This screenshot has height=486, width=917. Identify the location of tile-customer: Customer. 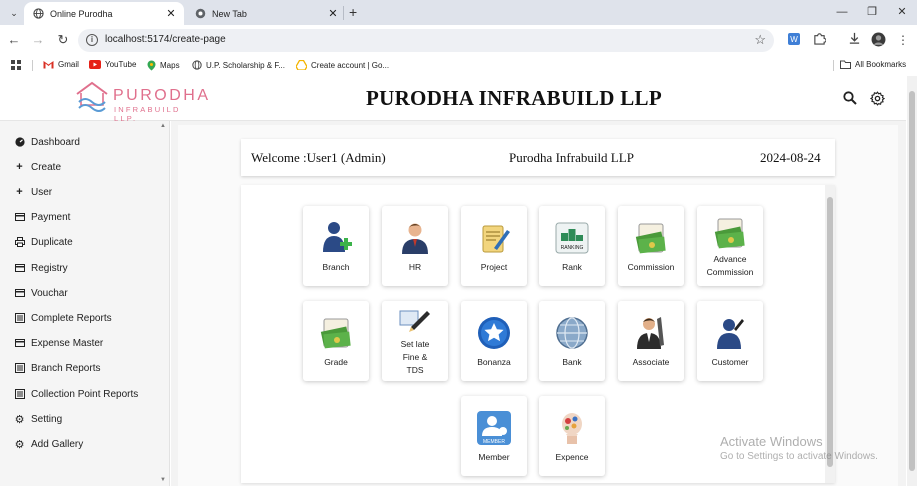
(730, 341).